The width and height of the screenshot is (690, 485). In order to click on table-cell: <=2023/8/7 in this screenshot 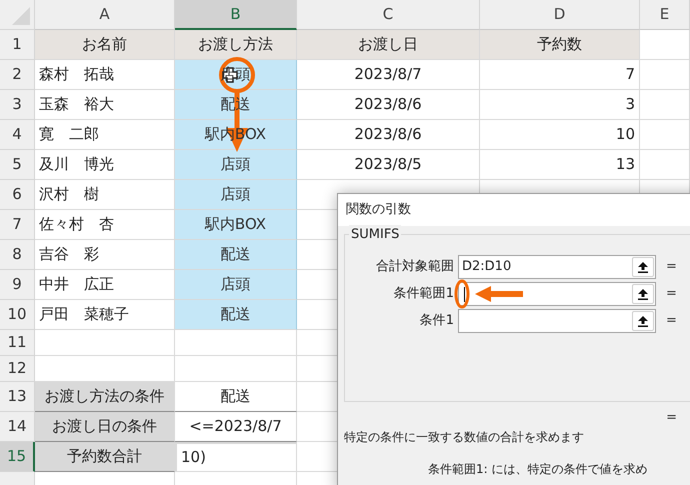, I will do `click(236, 427)`.